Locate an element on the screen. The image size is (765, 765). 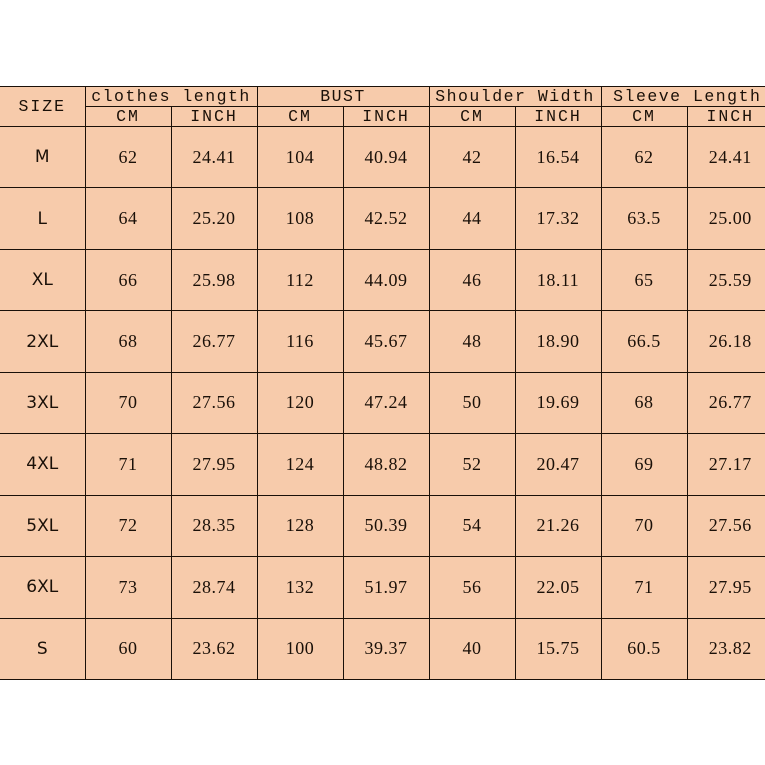
measurement-cell: 120 is located at coordinates (300, 403).